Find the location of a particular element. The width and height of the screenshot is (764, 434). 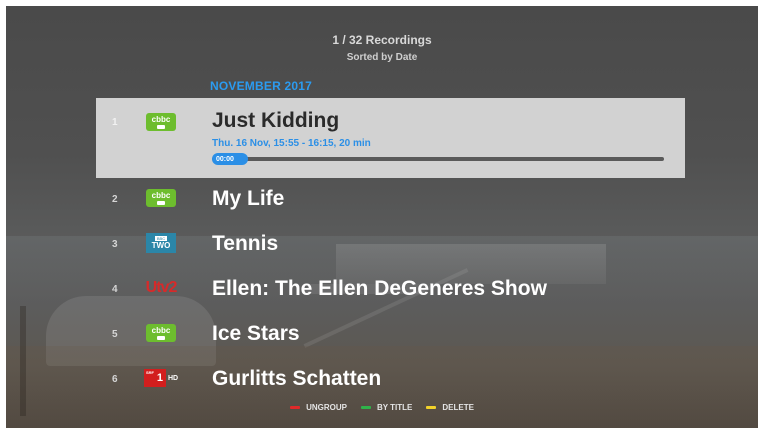

playback-time: 00:00 is located at coordinates (225, 159).